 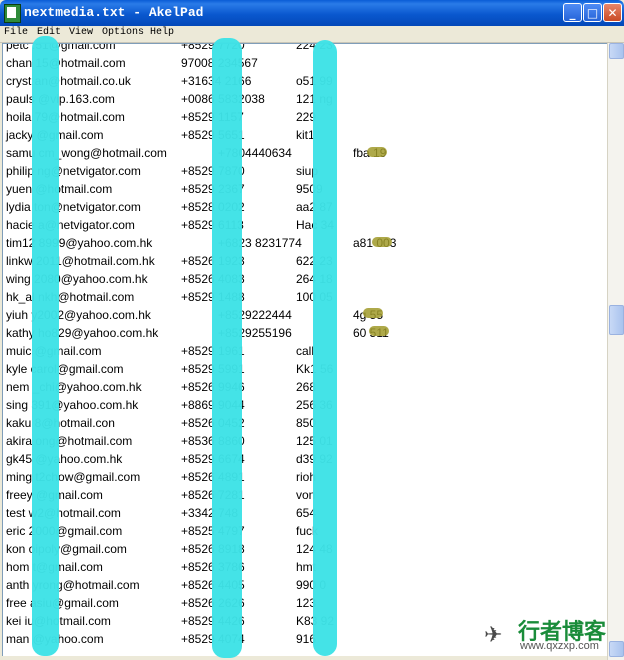 What do you see at coordinates (73, 207) in the screenshot?
I see `line-email: lydia ton@netvigator.com` at bounding box center [73, 207].